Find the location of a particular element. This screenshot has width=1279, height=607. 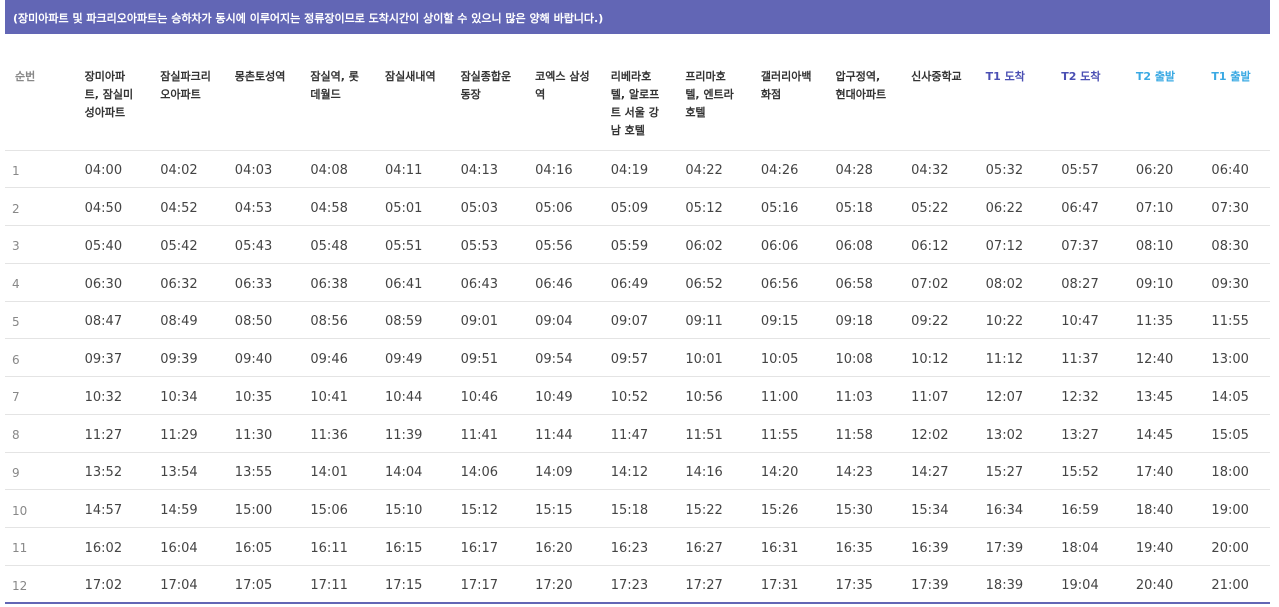

time-cell: 05:57 is located at coordinates (1098, 168).